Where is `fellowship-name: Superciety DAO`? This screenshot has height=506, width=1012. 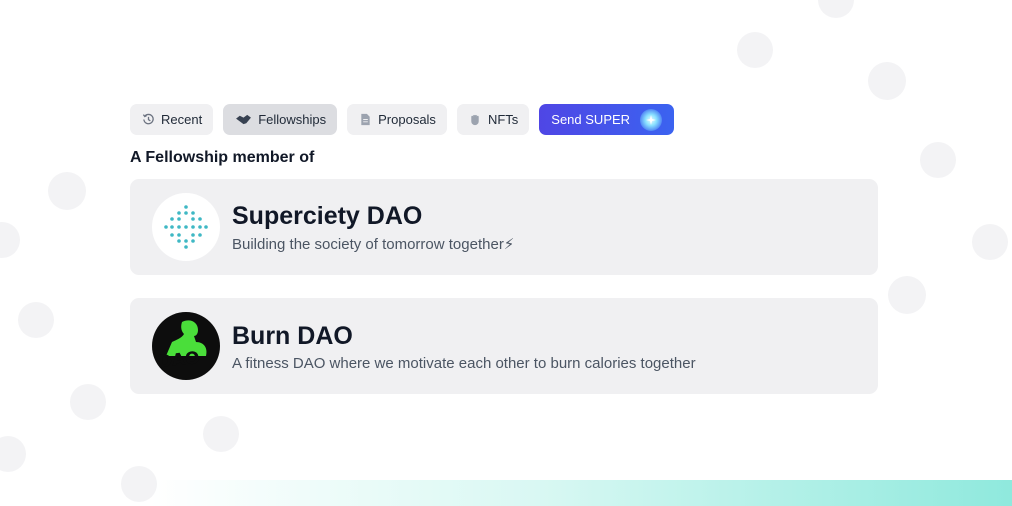
fellowship-name: Superciety DAO is located at coordinates (327, 216).